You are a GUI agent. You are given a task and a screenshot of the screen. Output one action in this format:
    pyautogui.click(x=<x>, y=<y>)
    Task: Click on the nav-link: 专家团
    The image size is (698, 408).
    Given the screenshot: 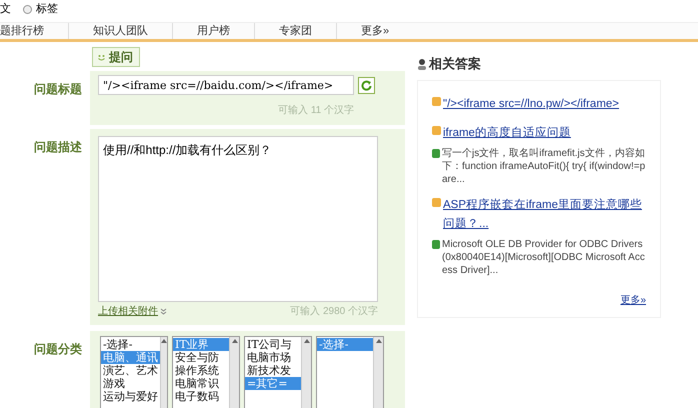 What is the action you would take?
    pyautogui.click(x=295, y=31)
    